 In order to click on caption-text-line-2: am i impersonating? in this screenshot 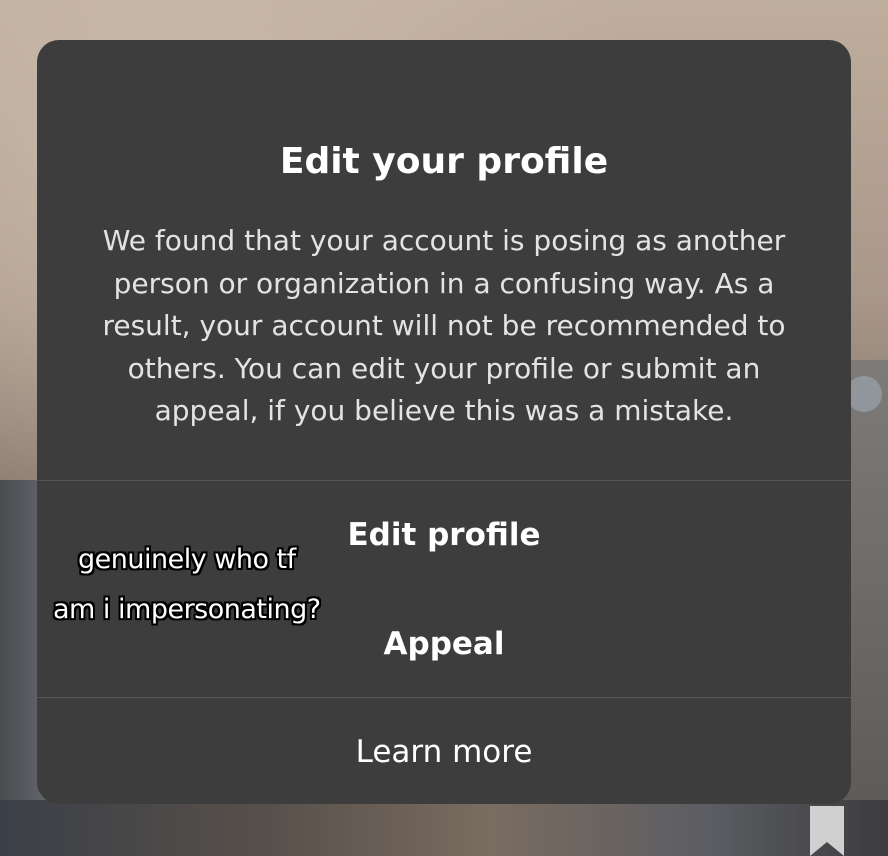, I will do `click(187, 609)`.